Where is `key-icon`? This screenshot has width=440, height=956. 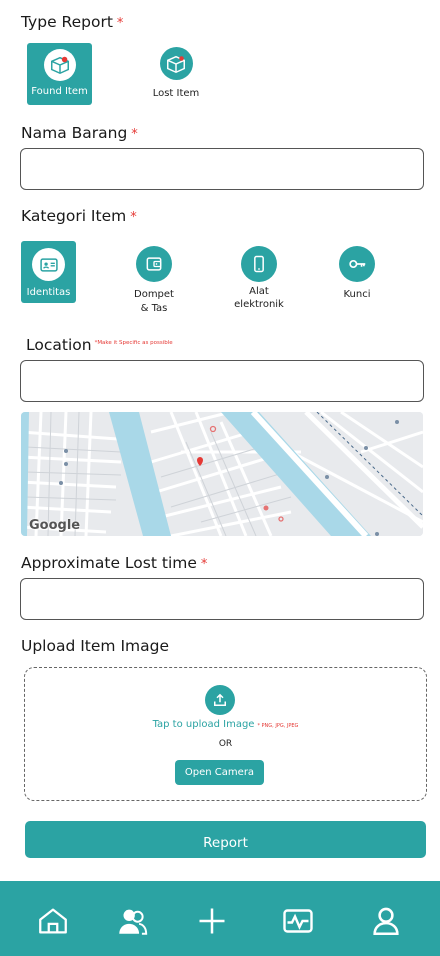 key-icon is located at coordinates (357, 264).